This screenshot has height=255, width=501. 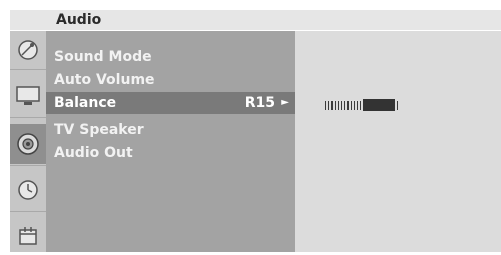 I want to click on tv-picture-icon, so click(x=28, y=95).